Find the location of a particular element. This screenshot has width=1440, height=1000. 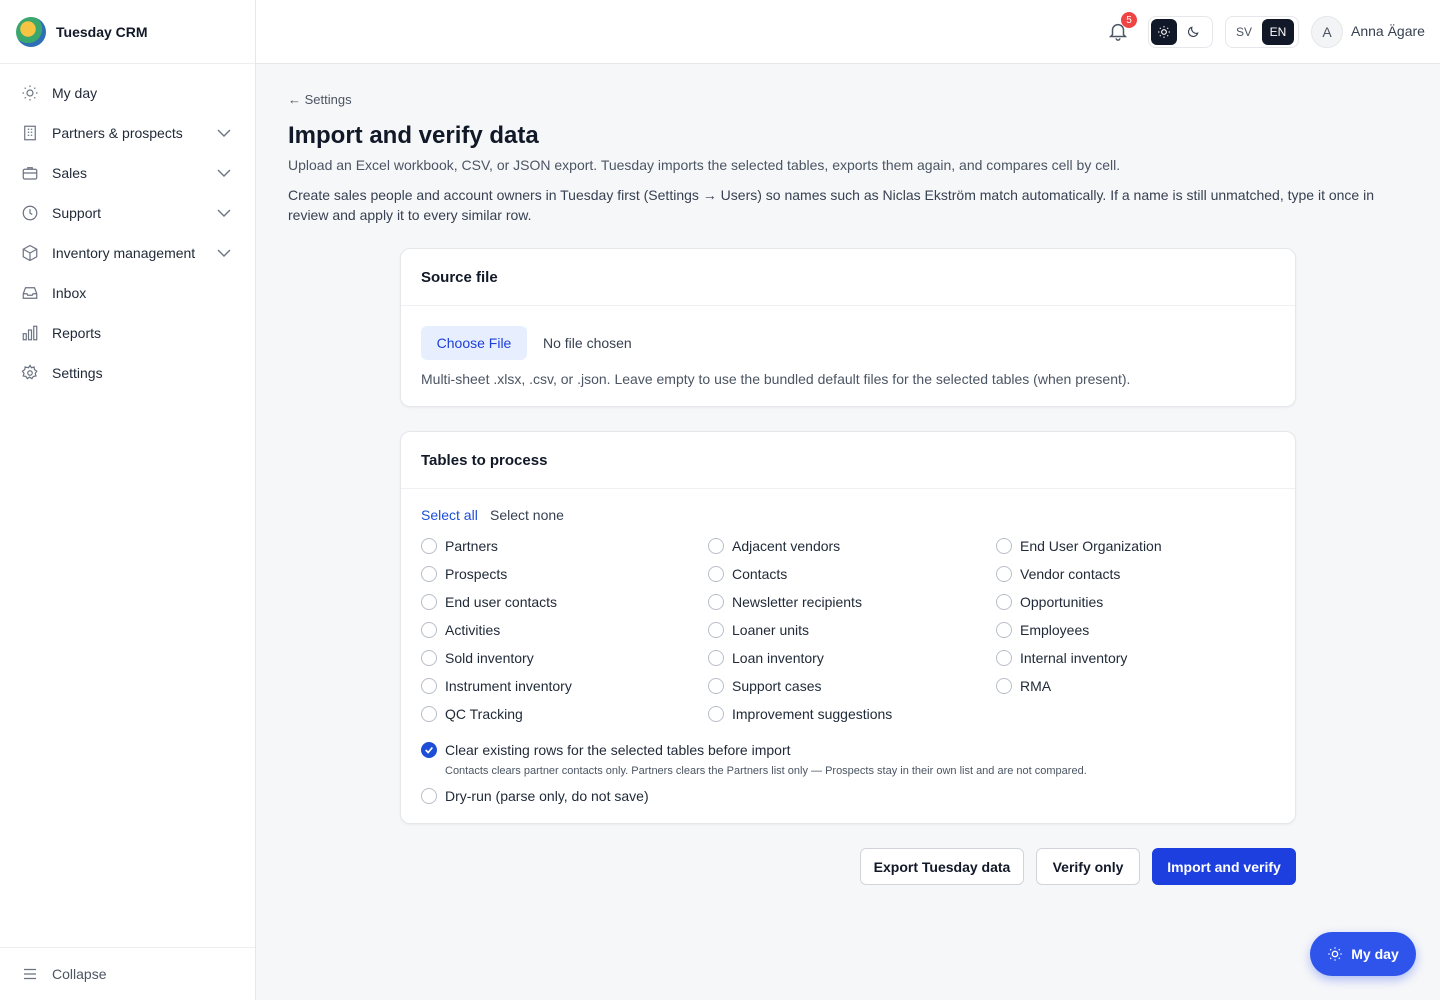

table-option: Opportunities is located at coordinates (1049, 602).